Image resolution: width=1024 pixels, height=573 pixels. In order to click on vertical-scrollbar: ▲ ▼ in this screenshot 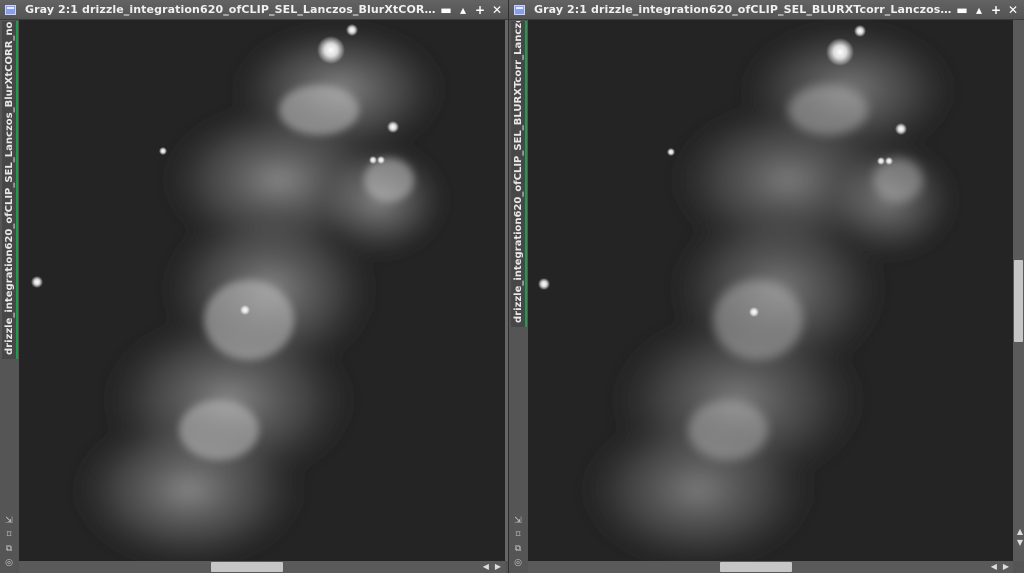, I will do `click(1018, 290)`.